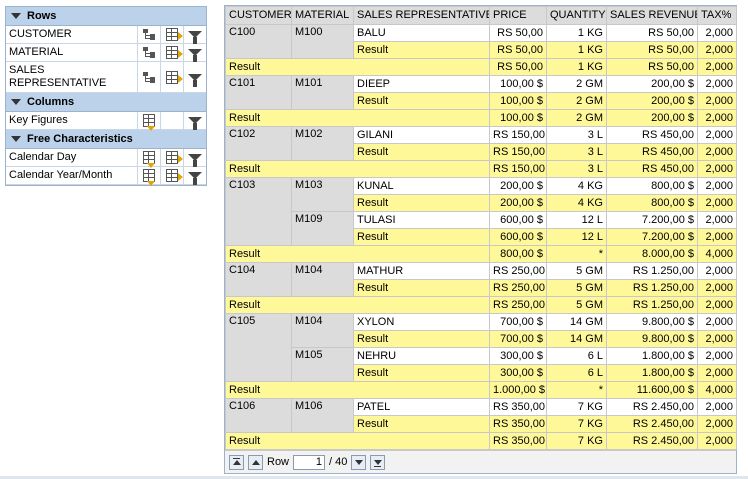 This screenshot has width=748, height=479. What do you see at coordinates (322, 364) in the screenshot?
I see `material-cell: M105` at bounding box center [322, 364].